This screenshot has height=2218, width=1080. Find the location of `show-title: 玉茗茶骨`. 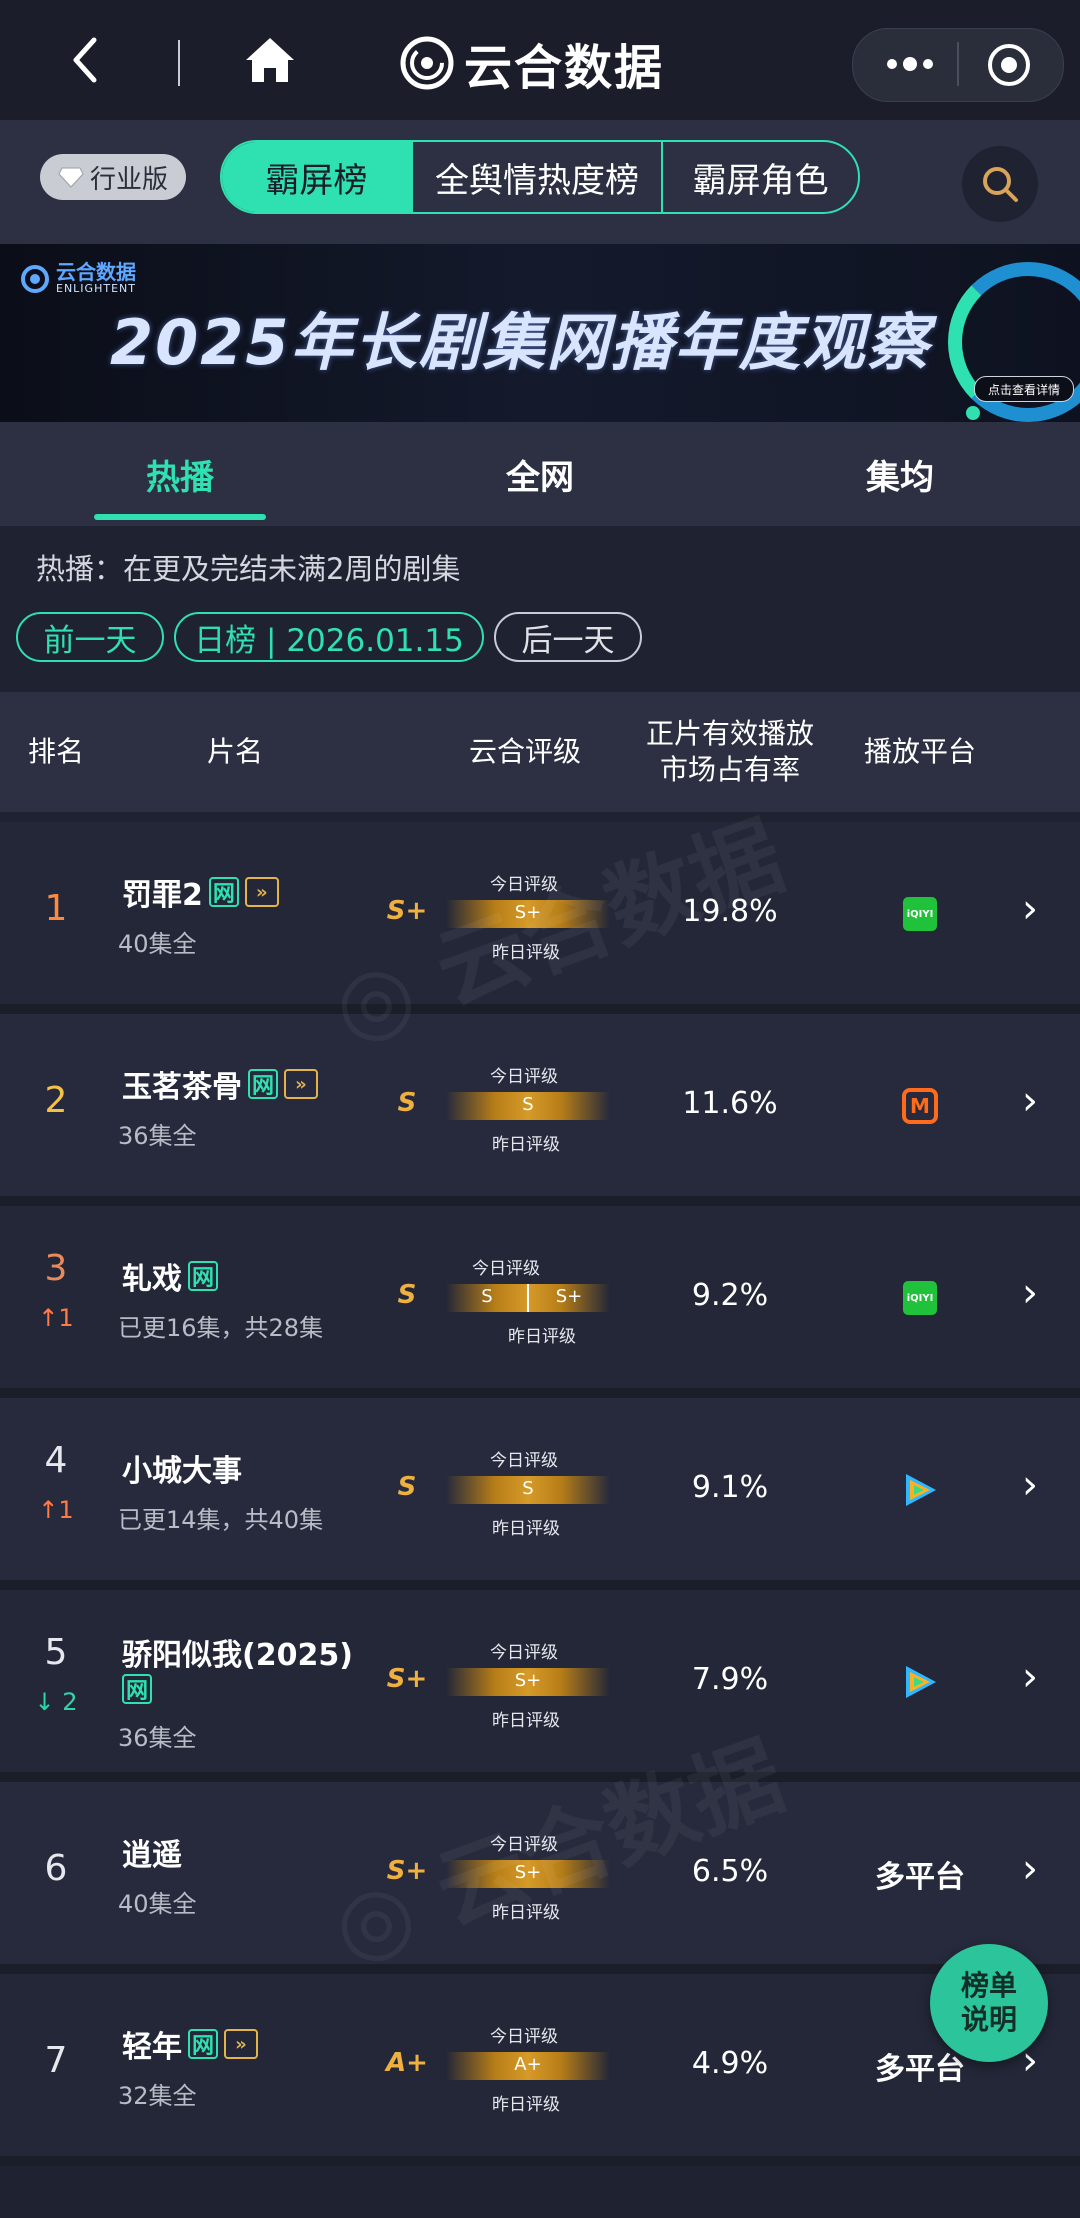

show-title: 玉茗茶骨 is located at coordinates (182, 1087).